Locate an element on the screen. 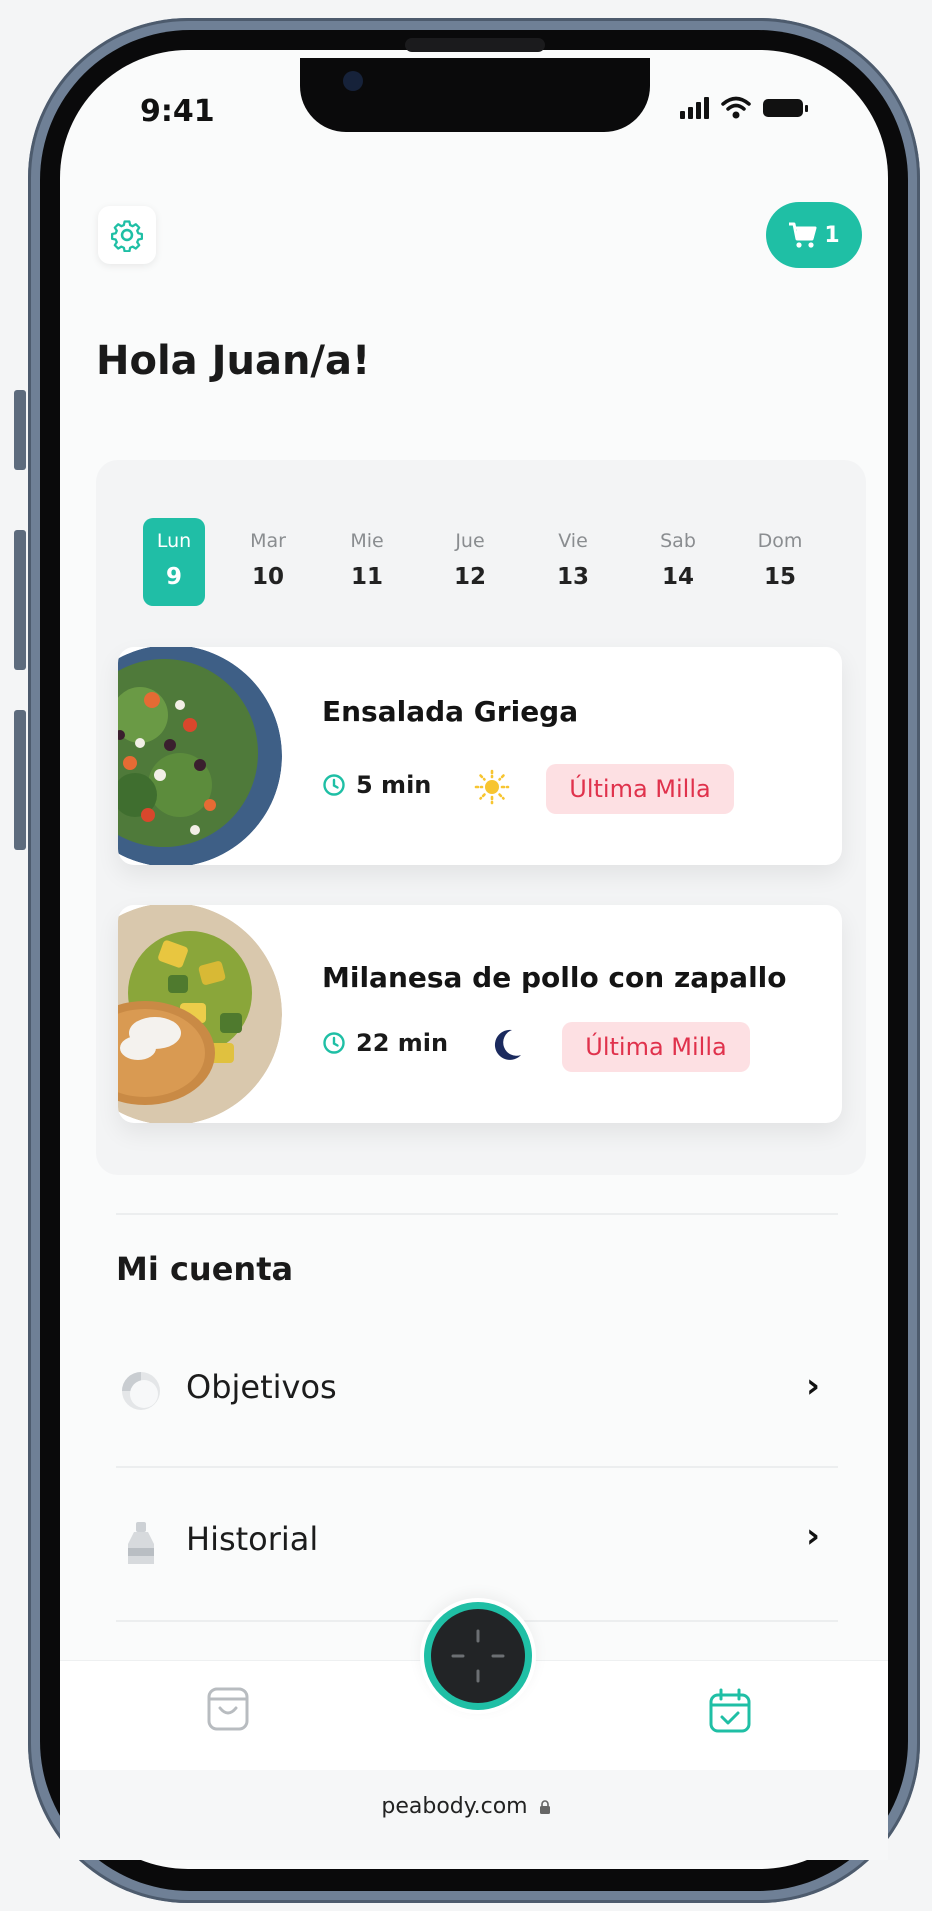 Image resolution: width=932 pixels, height=1911 pixels. menu-item-historial: Historial › is located at coordinates (477, 1544).